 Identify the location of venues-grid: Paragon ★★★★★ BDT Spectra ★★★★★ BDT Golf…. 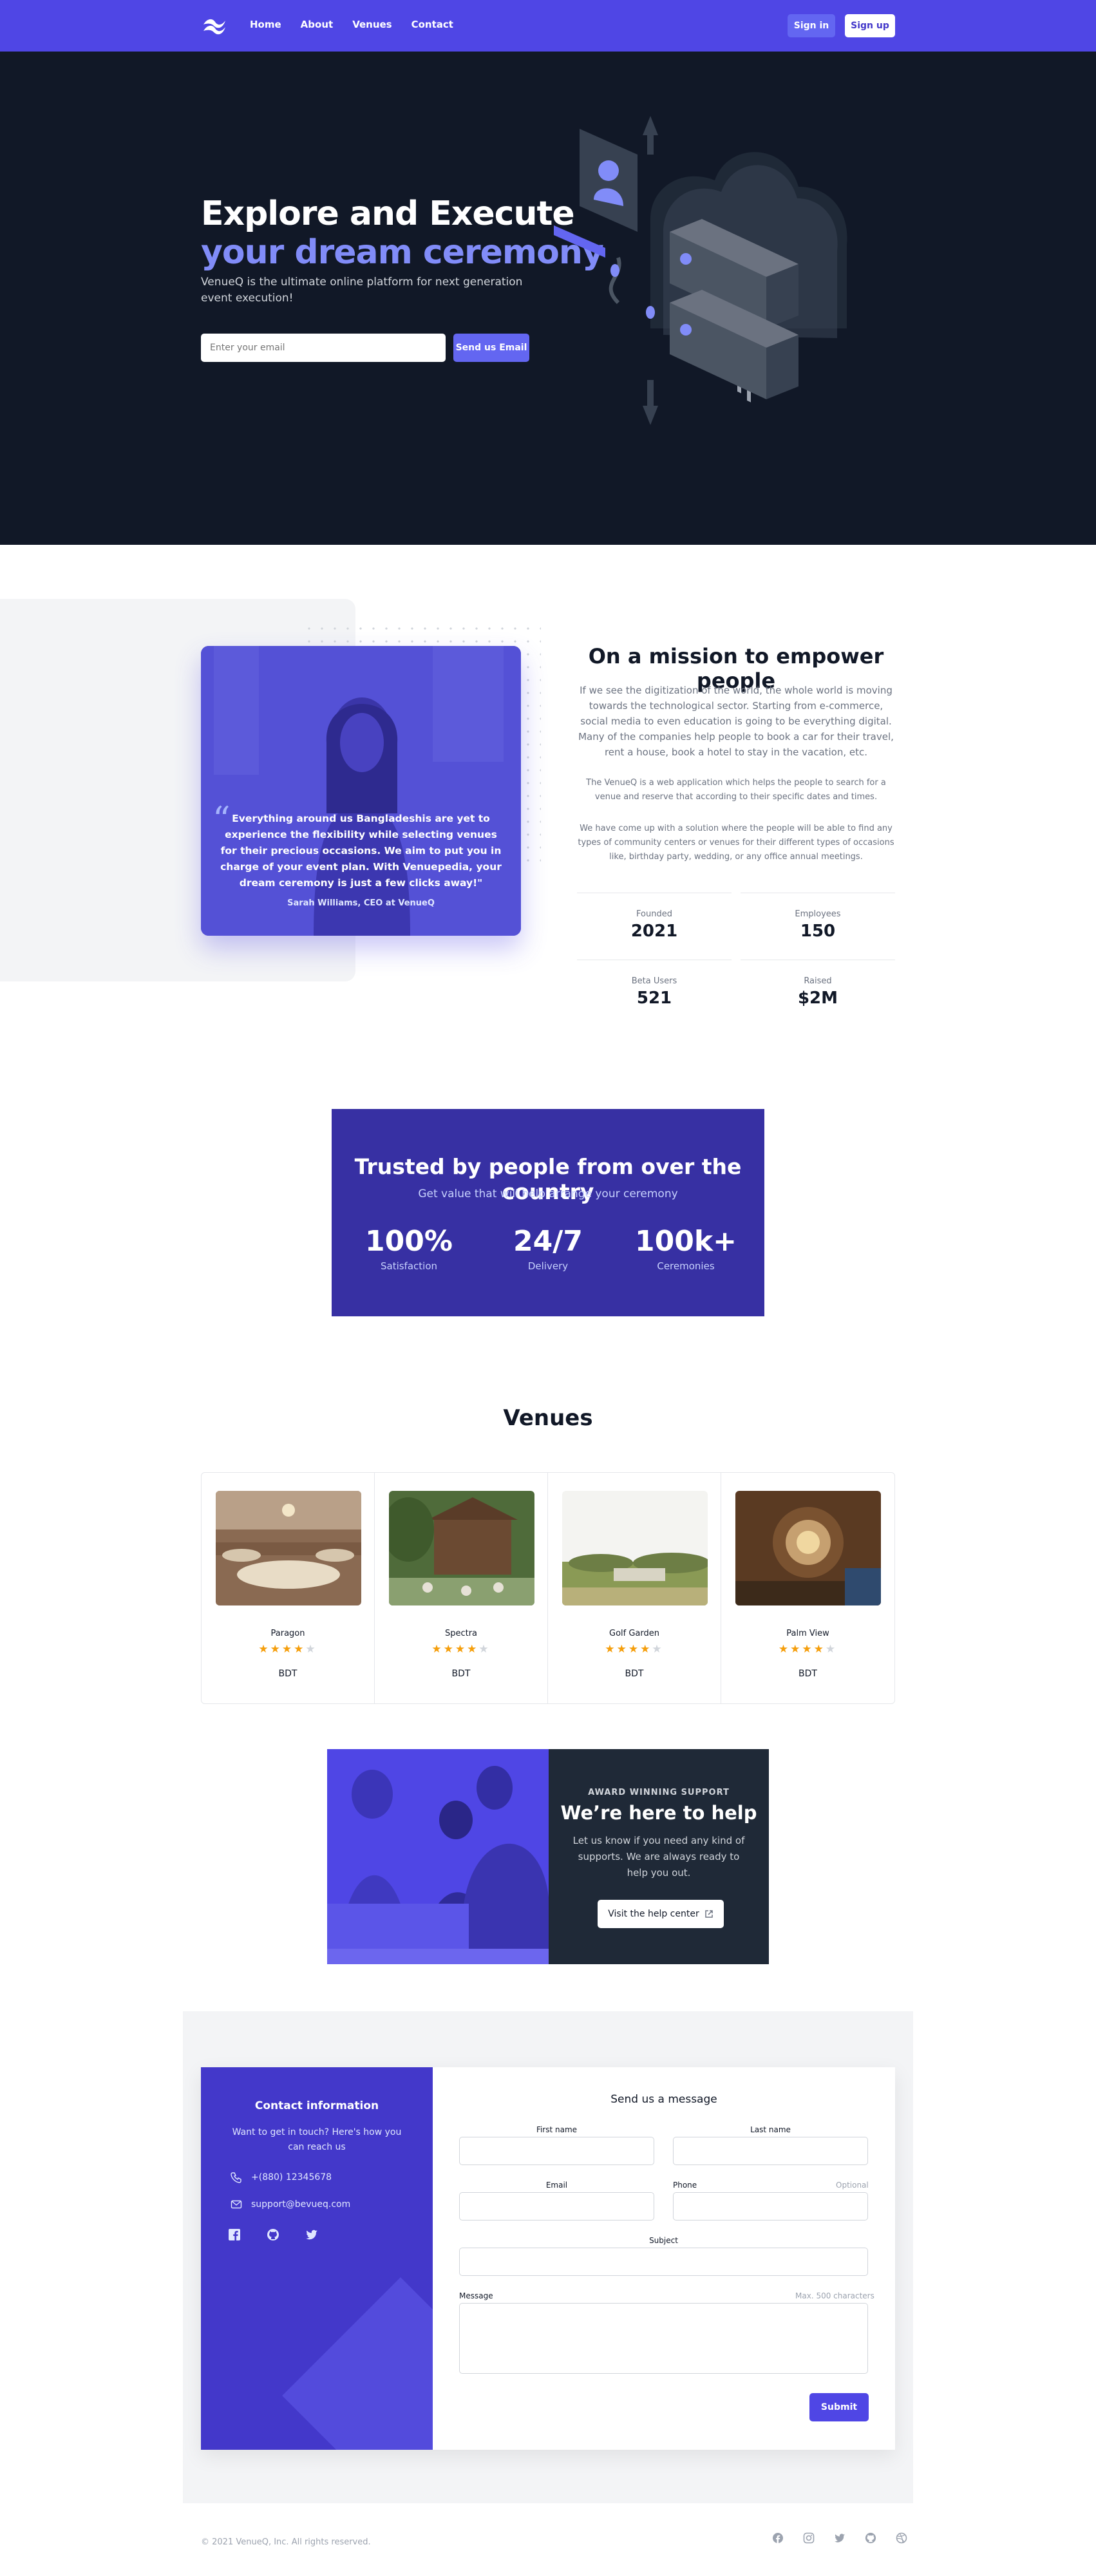
(548, 1588).